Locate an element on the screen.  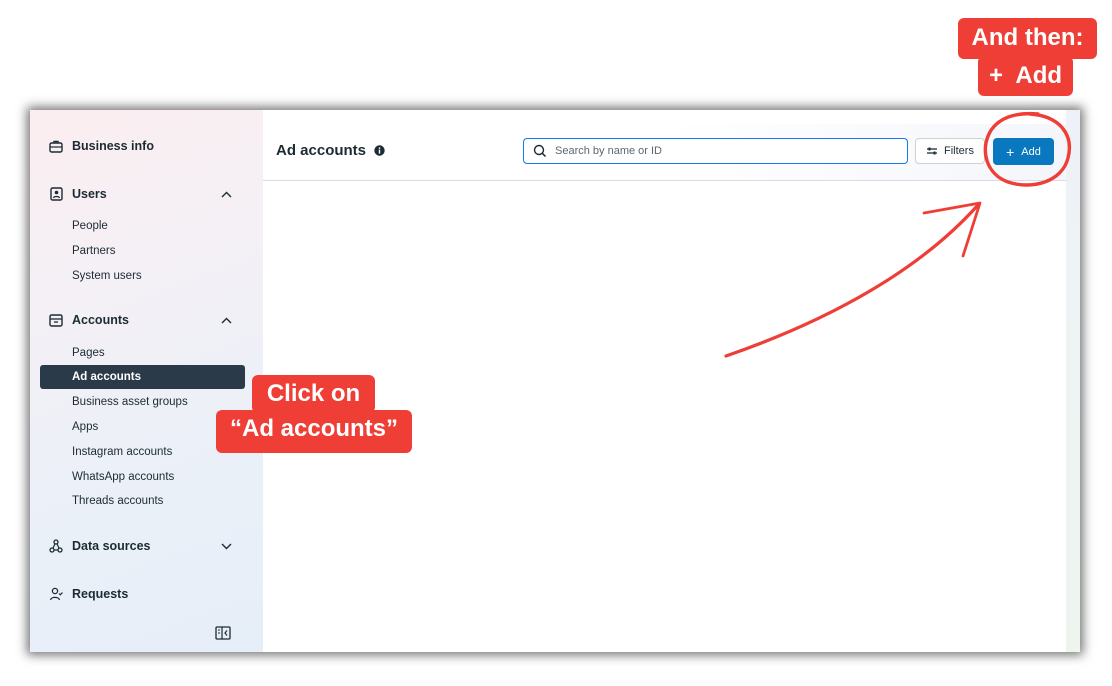
callout-left-line-2: “Ad accounts” is located at coordinates (314, 428).